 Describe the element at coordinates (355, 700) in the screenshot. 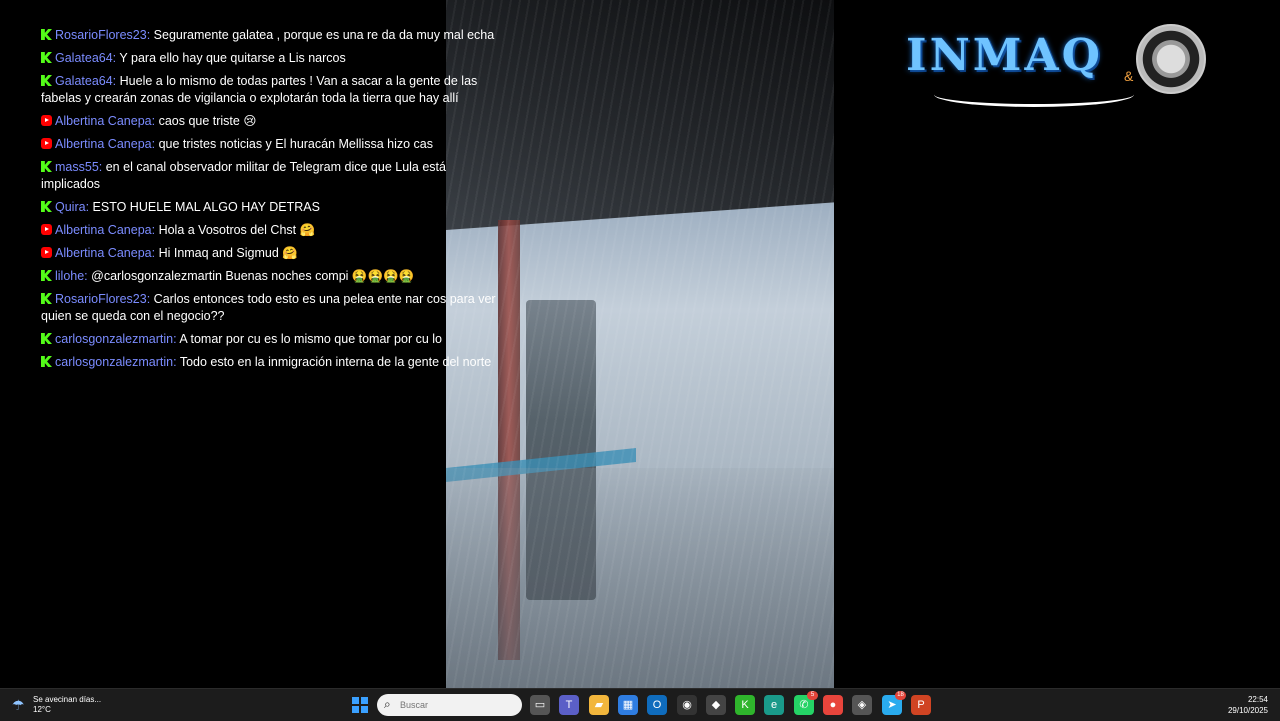

I see `windows-logo-icon` at that location.